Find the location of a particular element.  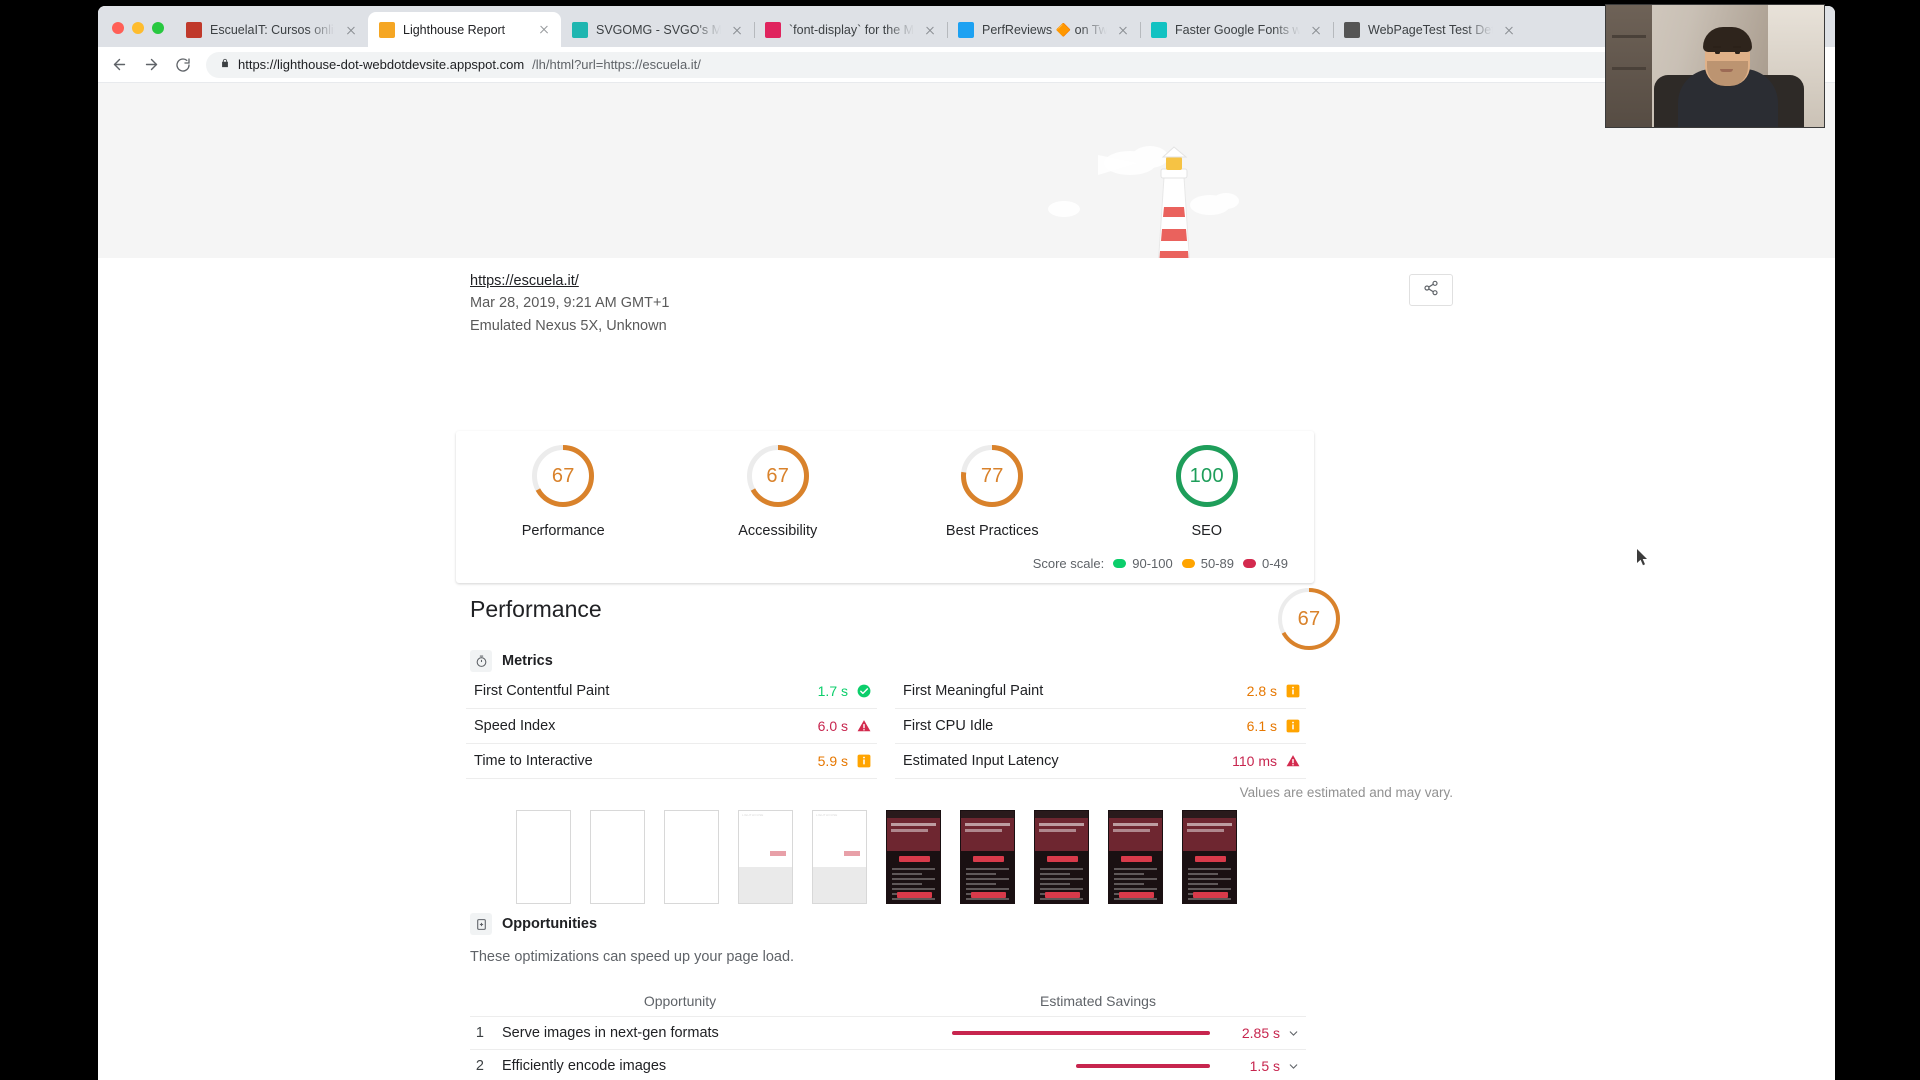

metric-name: First CPU Idle is located at coordinates (948, 726).